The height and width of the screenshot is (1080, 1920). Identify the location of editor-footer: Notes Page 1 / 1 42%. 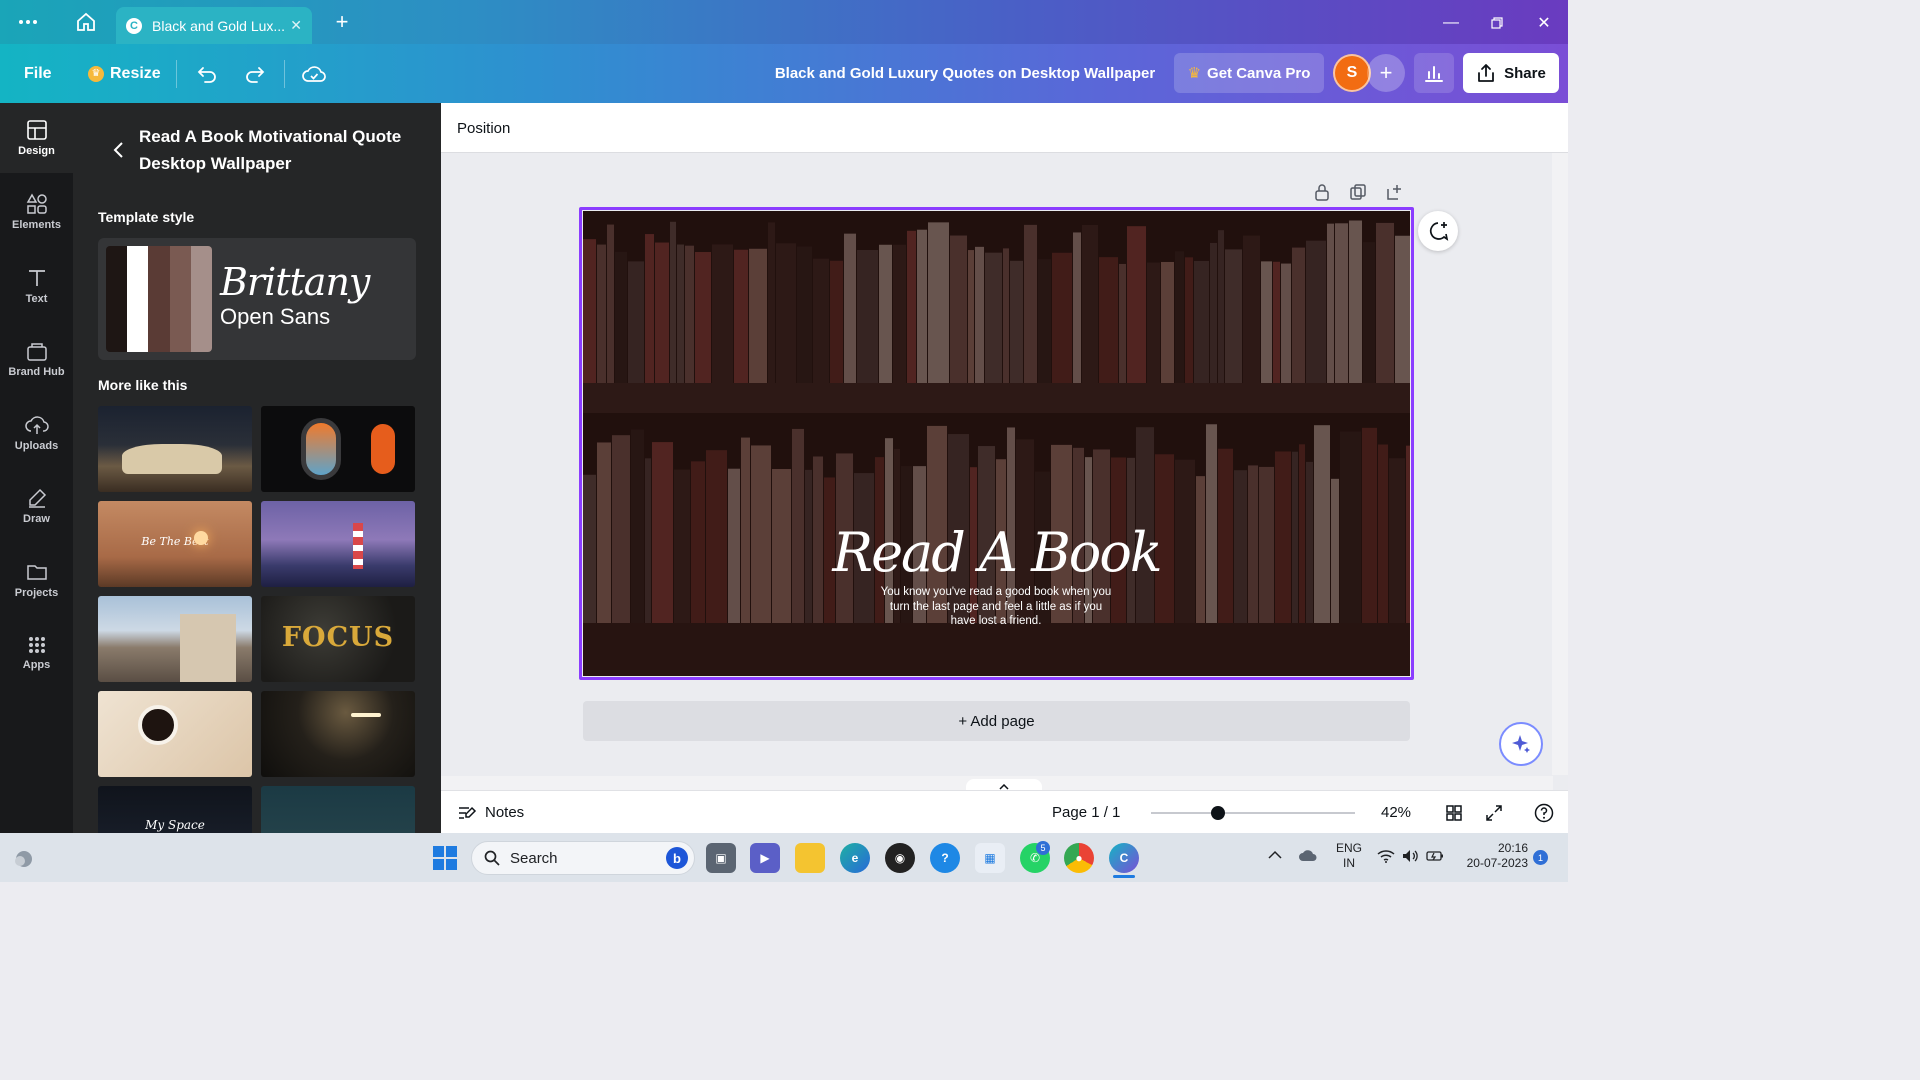
(1004, 811).